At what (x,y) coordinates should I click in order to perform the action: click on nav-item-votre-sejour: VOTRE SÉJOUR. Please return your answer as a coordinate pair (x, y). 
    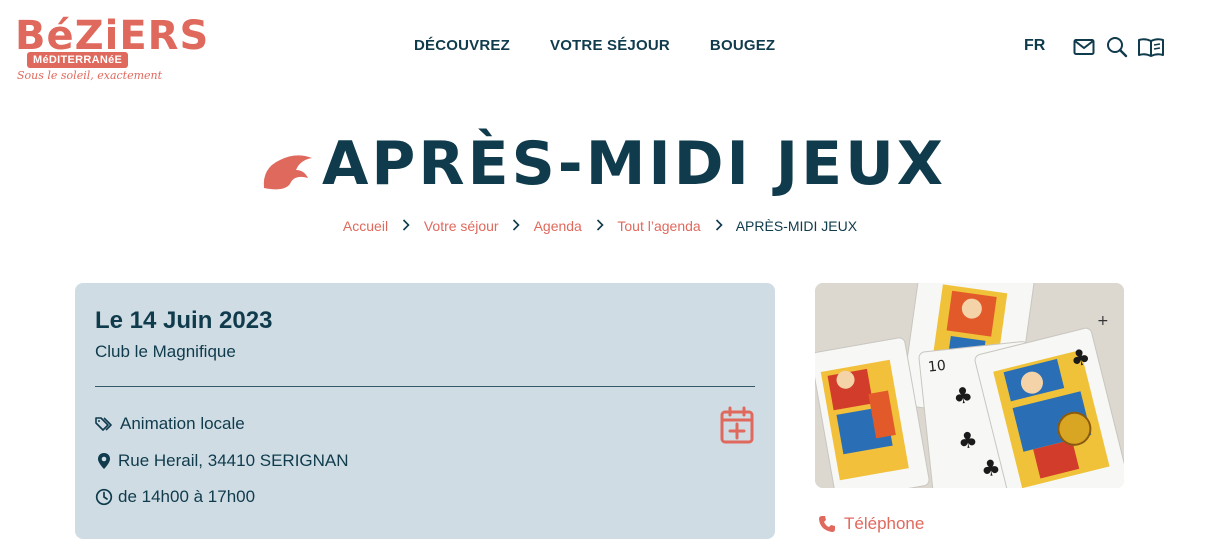
    Looking at the image, I should click on (610, 47).